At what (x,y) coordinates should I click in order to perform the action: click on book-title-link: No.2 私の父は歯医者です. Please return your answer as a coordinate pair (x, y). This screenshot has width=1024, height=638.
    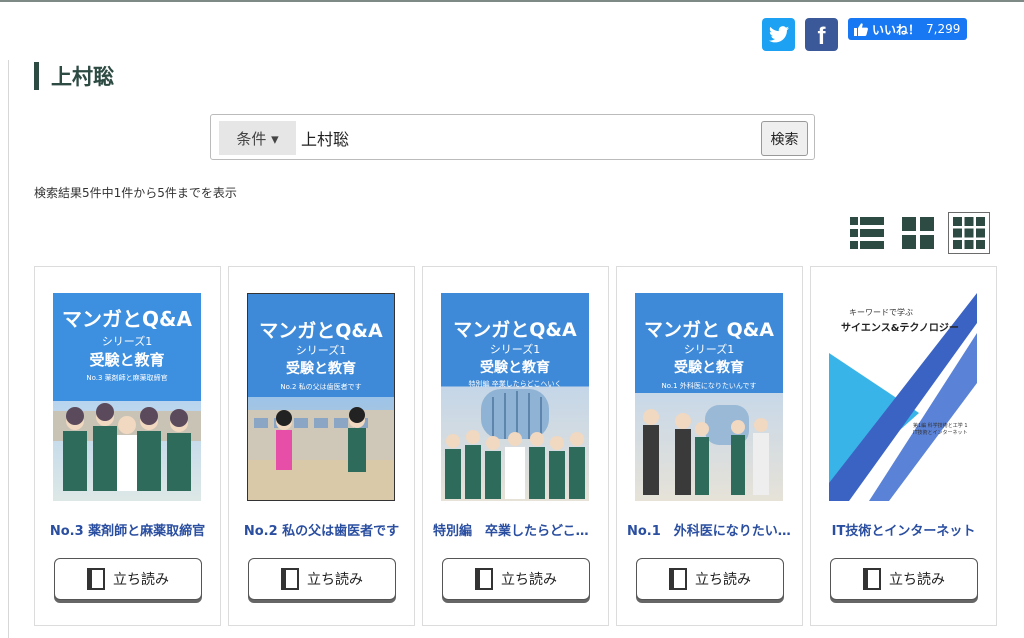
    Looking at the image, I should click on (321, 529).